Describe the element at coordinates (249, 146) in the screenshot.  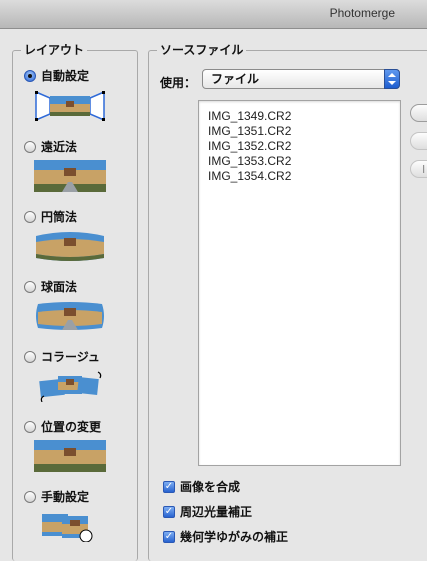
I see `file-item: IMG_1352.CR2` at that location.